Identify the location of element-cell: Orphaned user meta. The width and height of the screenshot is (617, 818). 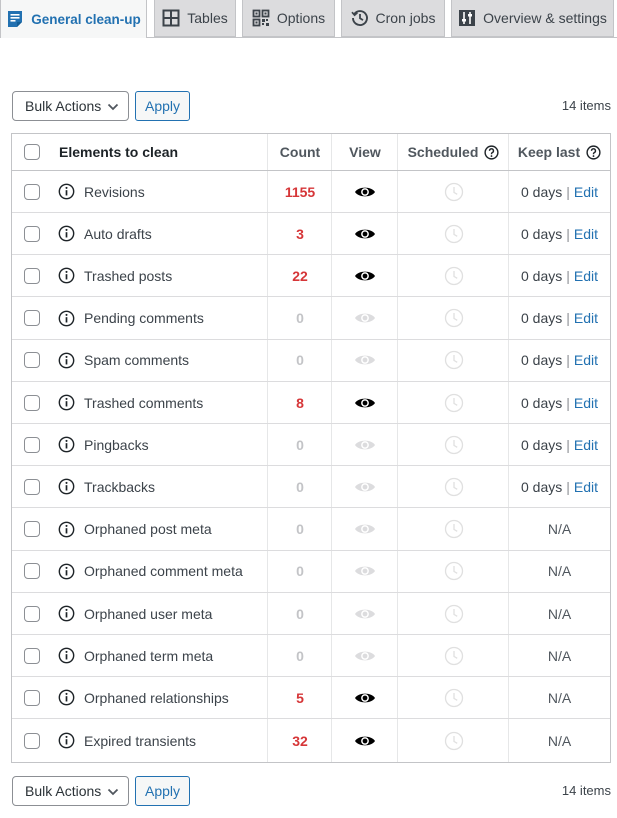
(163, 613).